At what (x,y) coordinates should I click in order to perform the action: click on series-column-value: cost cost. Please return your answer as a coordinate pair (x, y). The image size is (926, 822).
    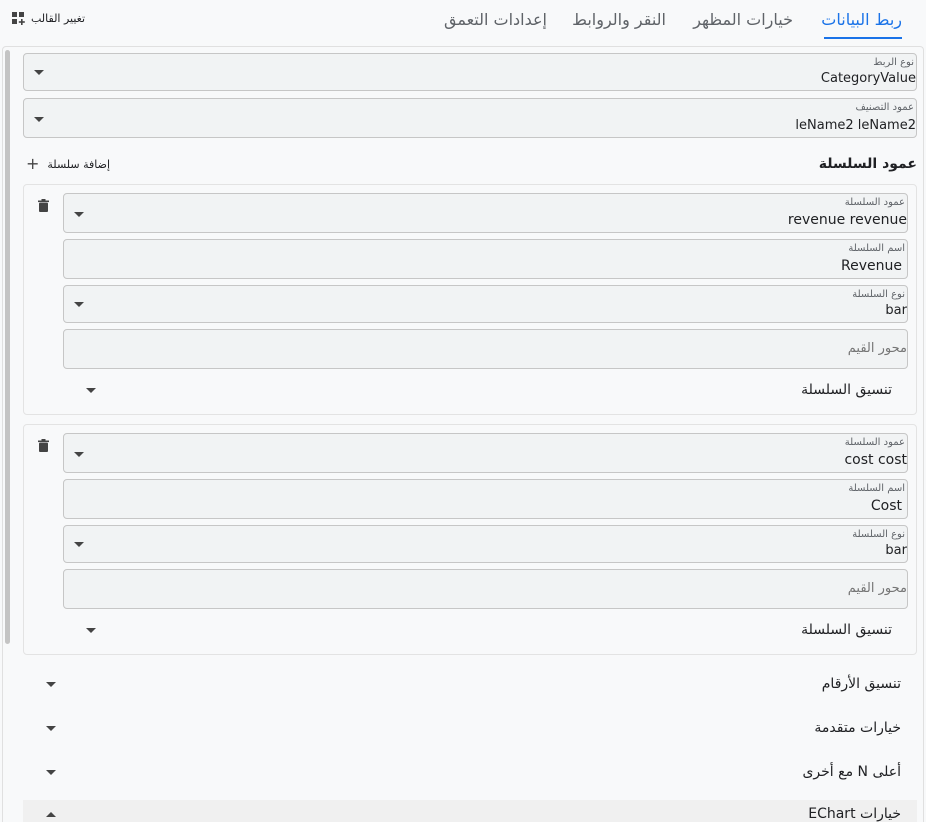
    Looking at the image, I should click on (875, 460).